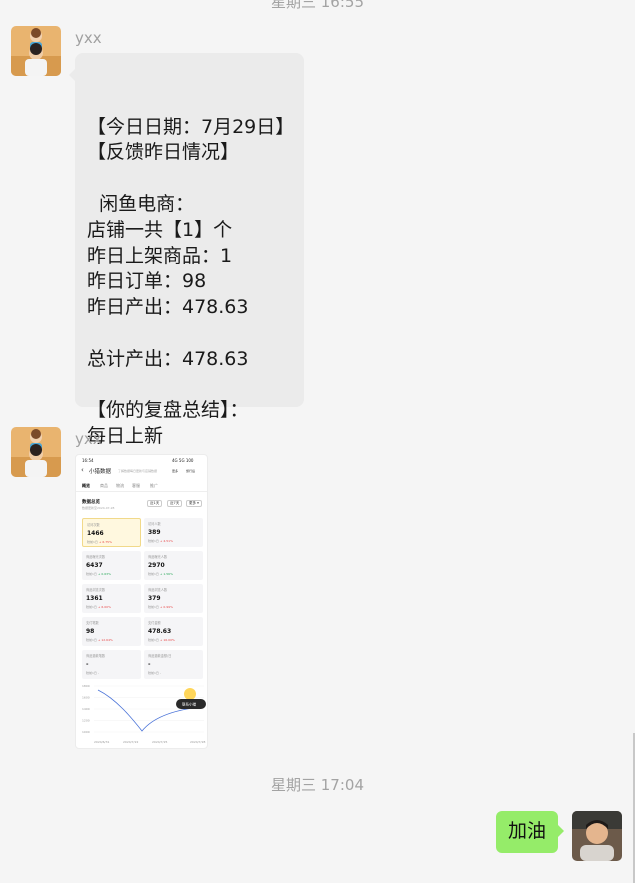  I want to click on mini-metric-value: 6437, so click(94, 565).